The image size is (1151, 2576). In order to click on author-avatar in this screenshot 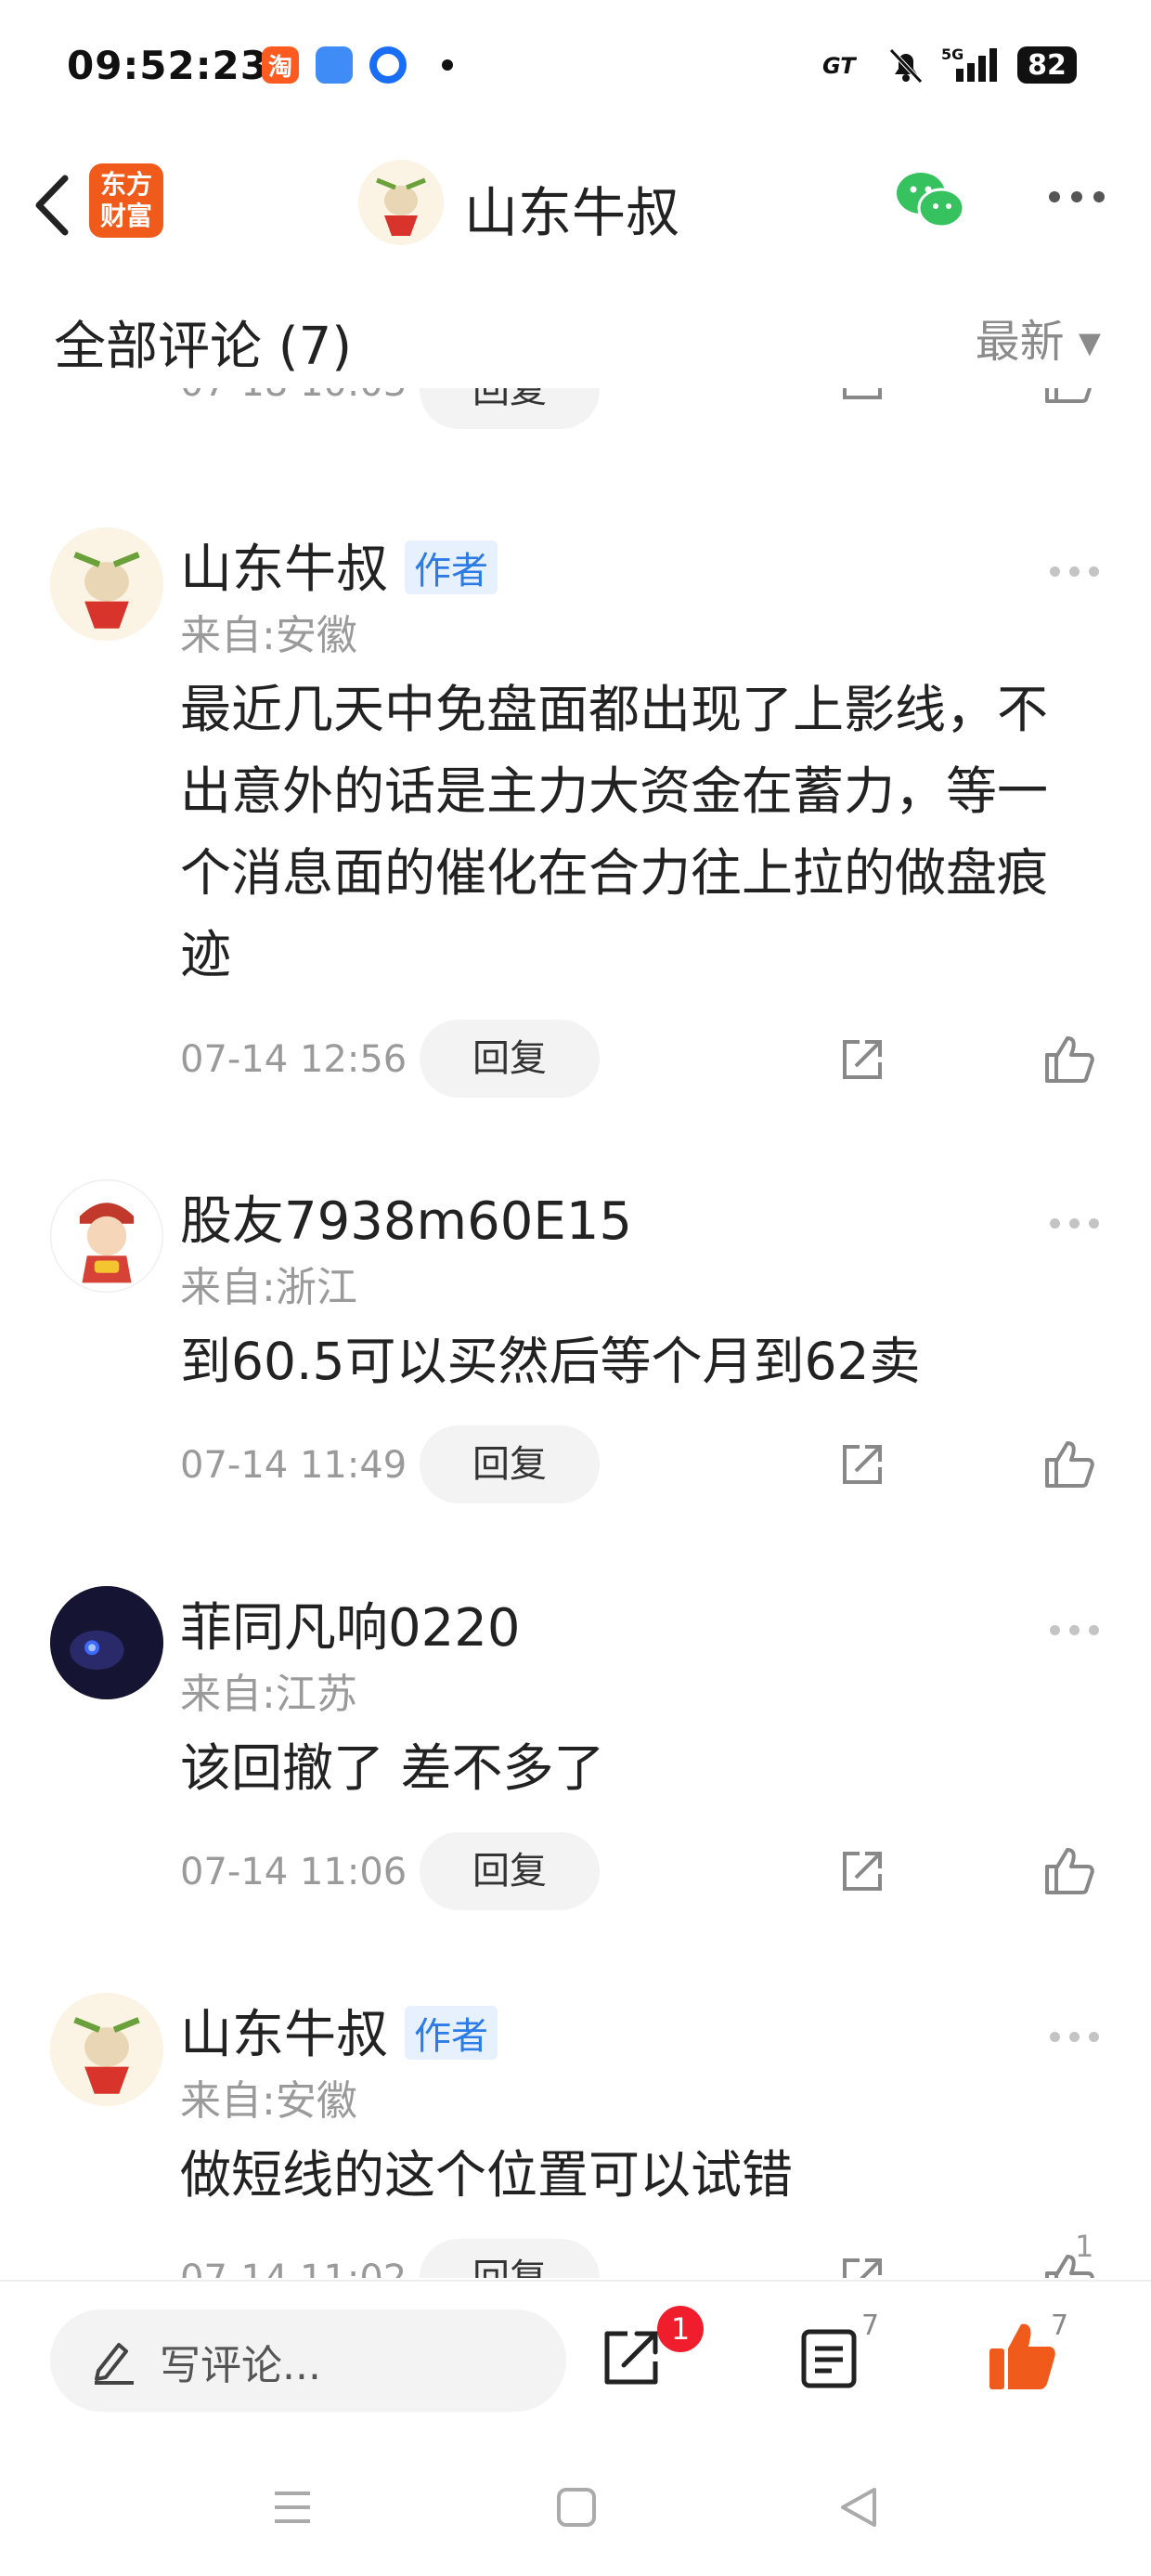, I will do `click(401, 202)`.